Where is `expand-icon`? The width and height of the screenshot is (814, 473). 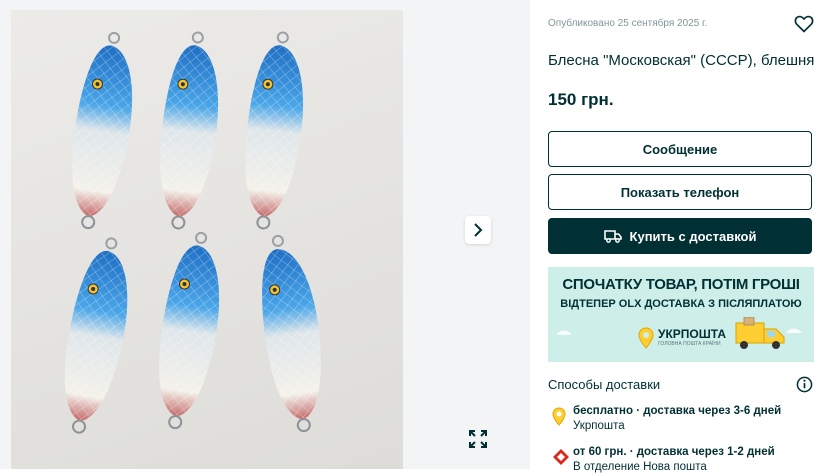
expand-icon is located at coordinates (478, 439).